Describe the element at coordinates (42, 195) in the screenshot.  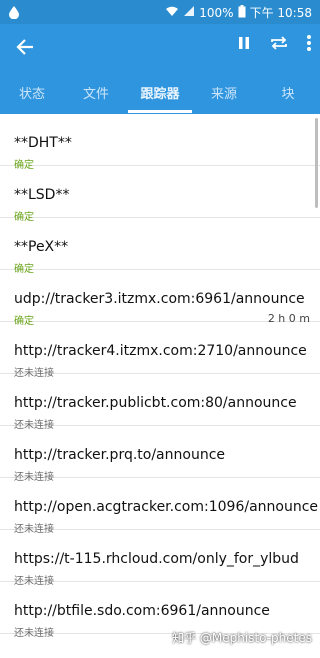
I see `tracker-url: **LSD**` at that location.